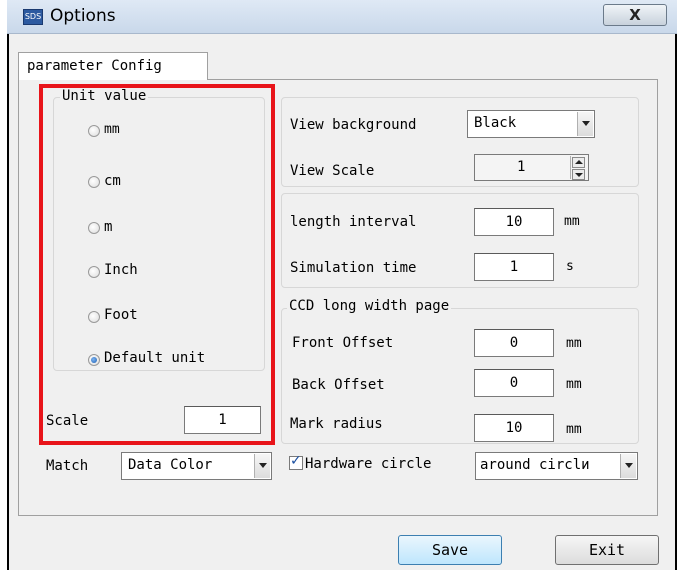  What do you see at coordinates (574, 384) in the screenshot?
I see `back-offset-unit: mm` at bounding box center [574, 384].